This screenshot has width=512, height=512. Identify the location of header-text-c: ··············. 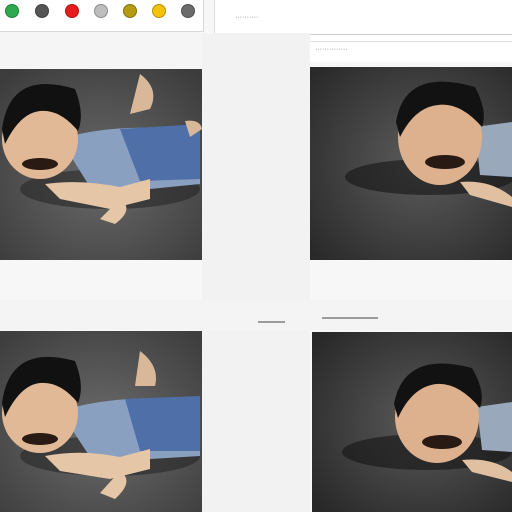
(331, 49).